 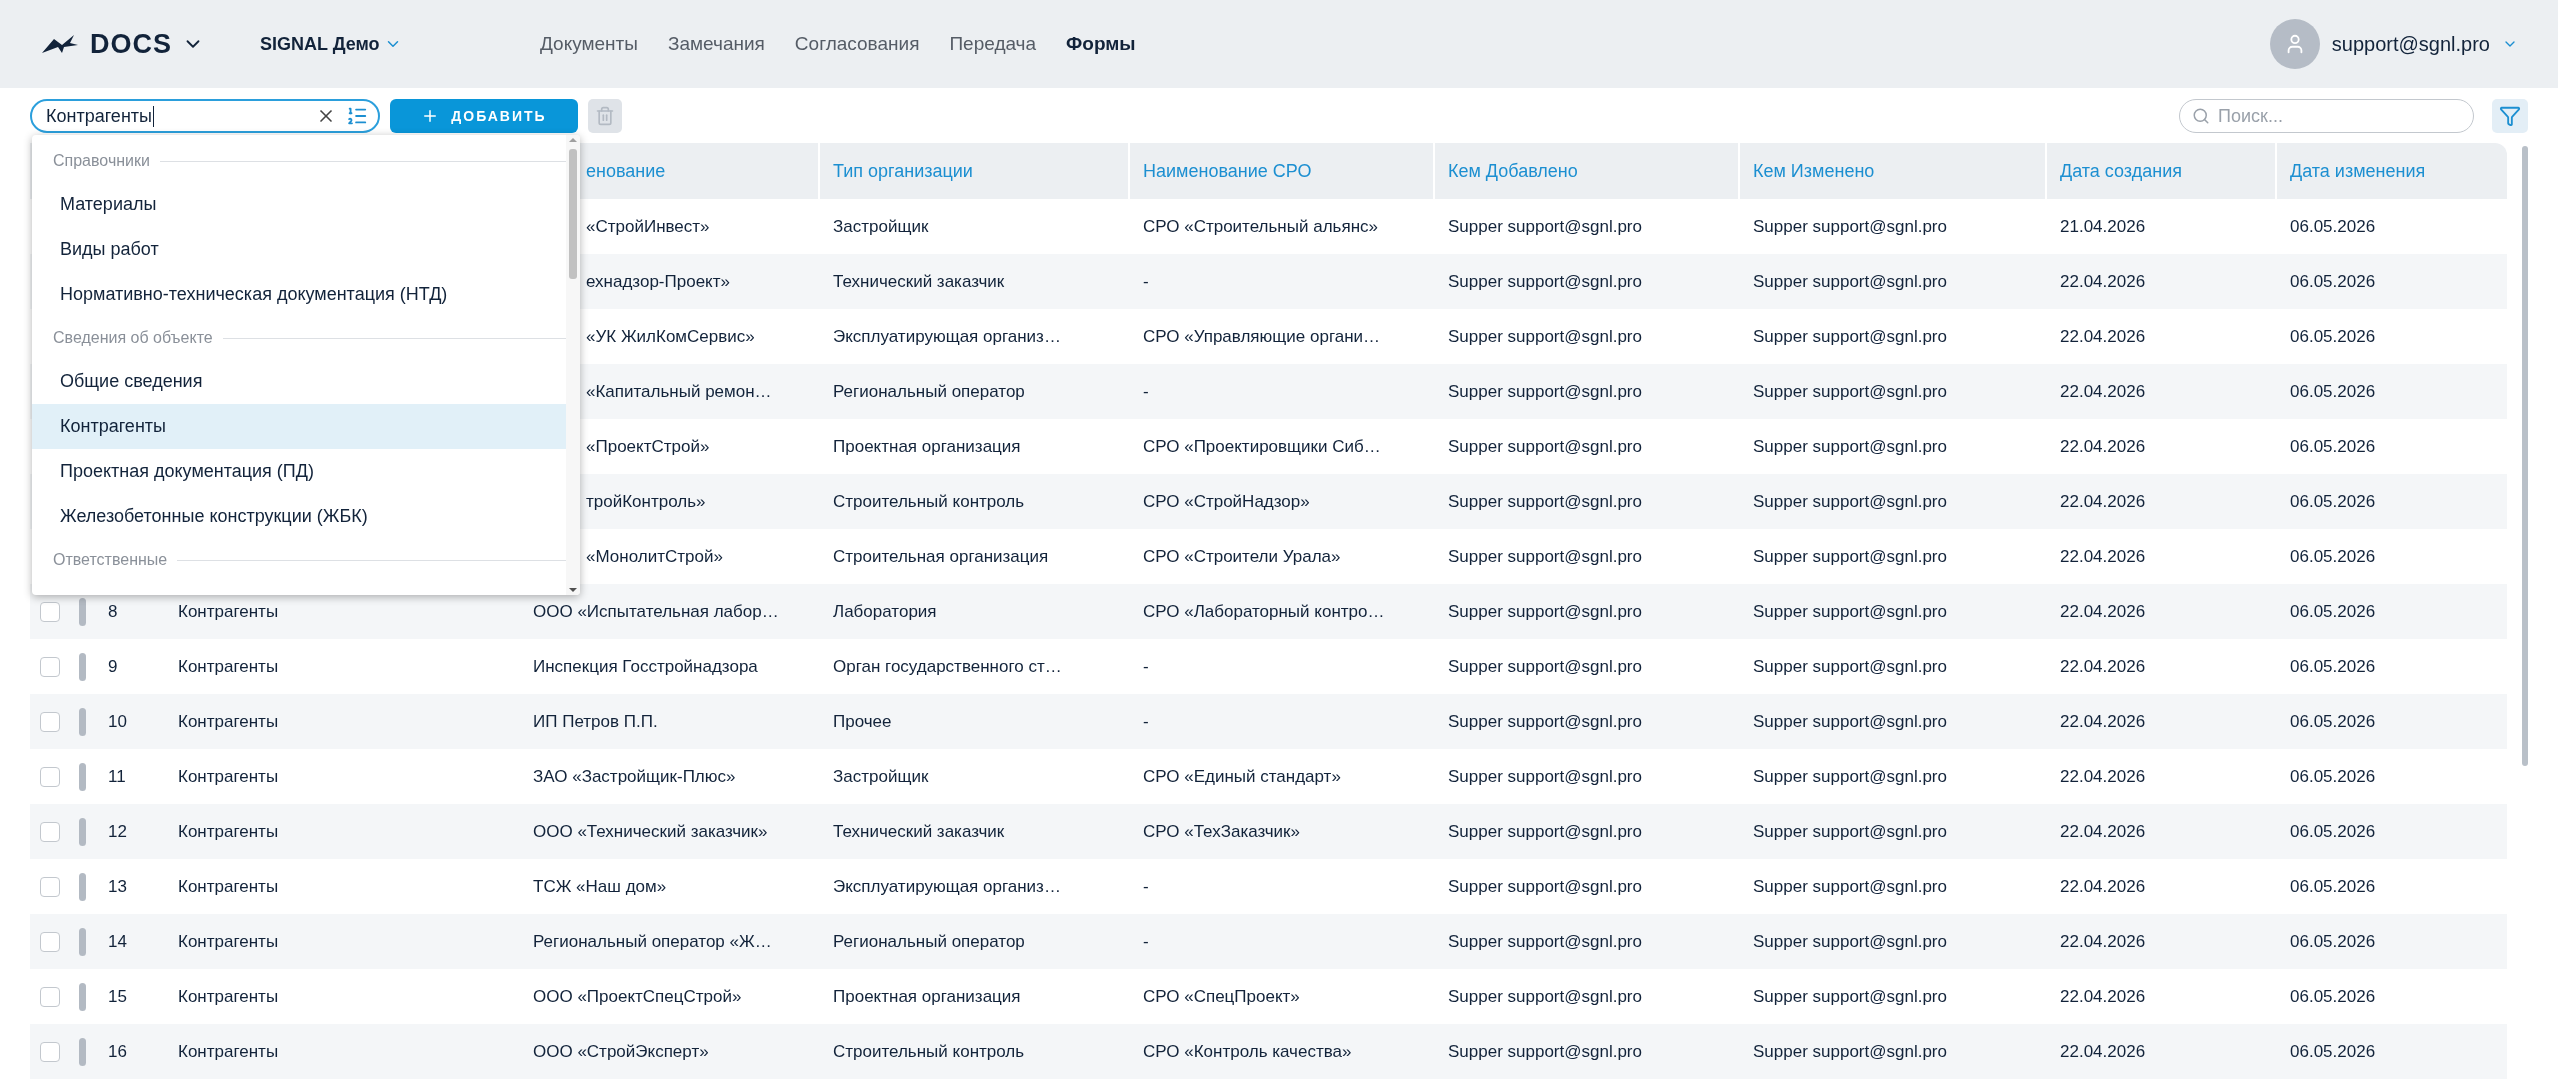 I want to click on user-email: support@sgnl.pro, so click(x=2410, y=44).